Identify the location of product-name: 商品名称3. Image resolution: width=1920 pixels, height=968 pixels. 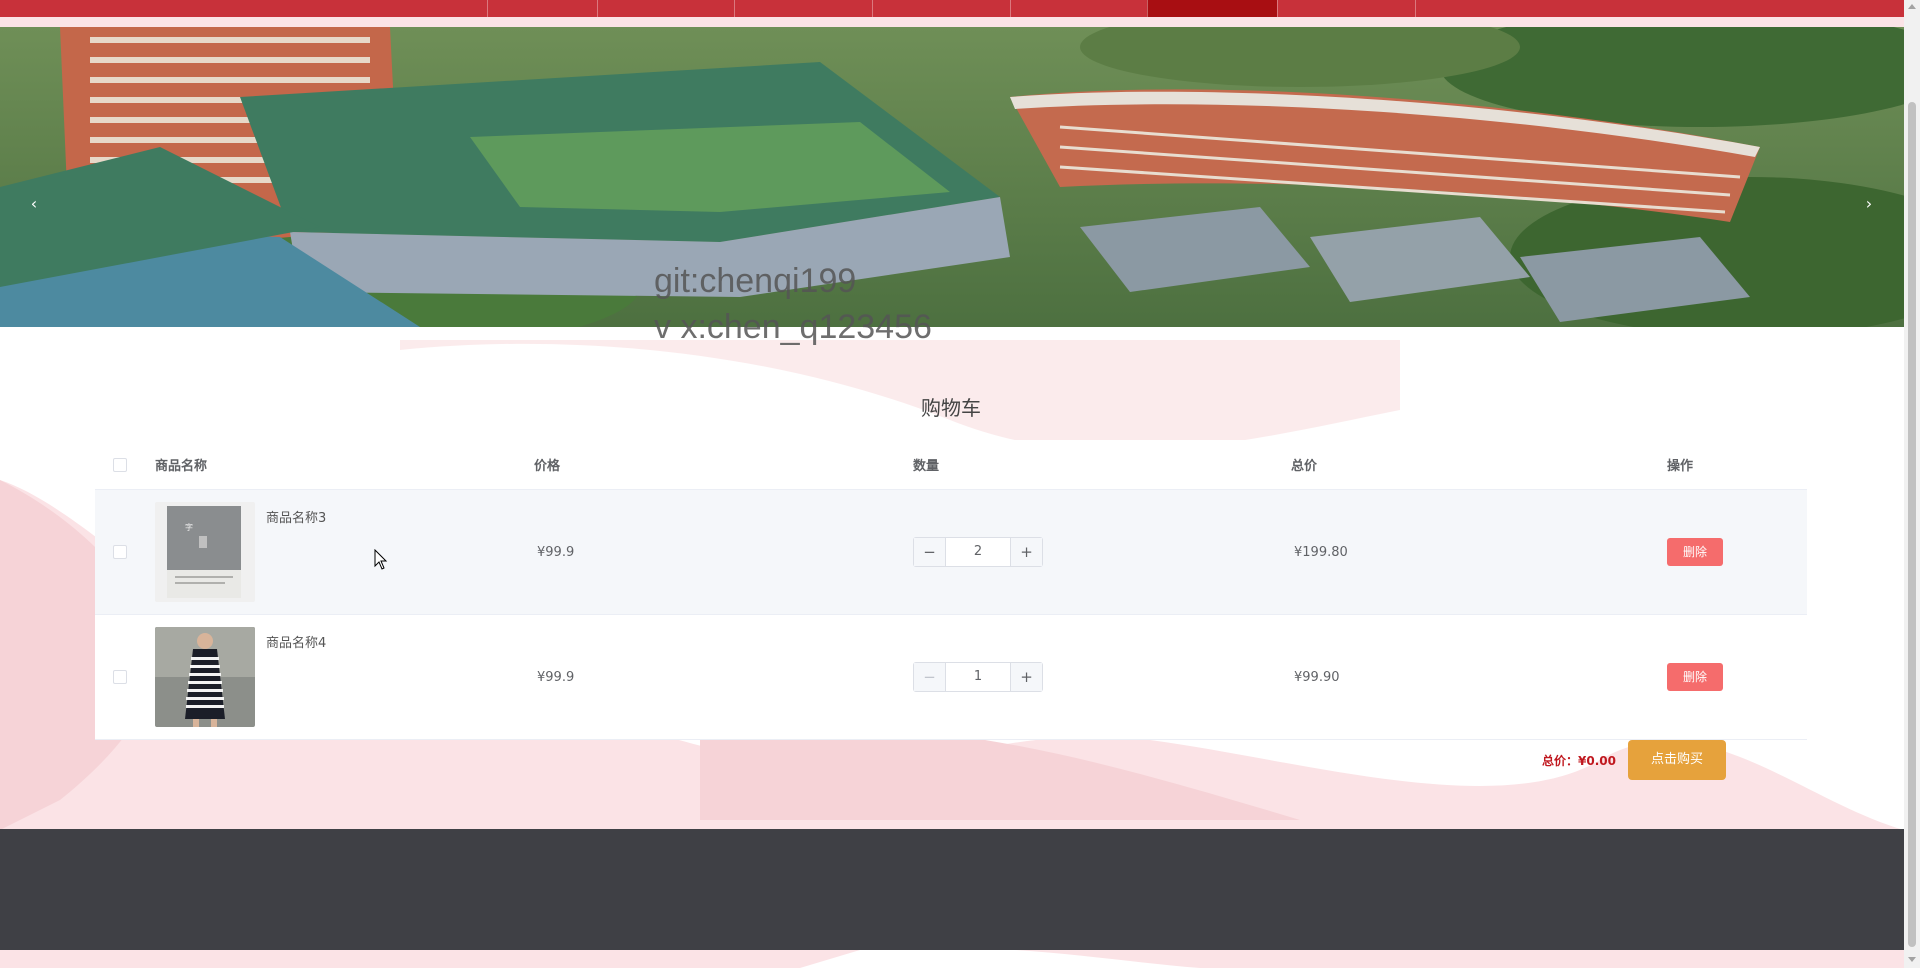
(296, 518).